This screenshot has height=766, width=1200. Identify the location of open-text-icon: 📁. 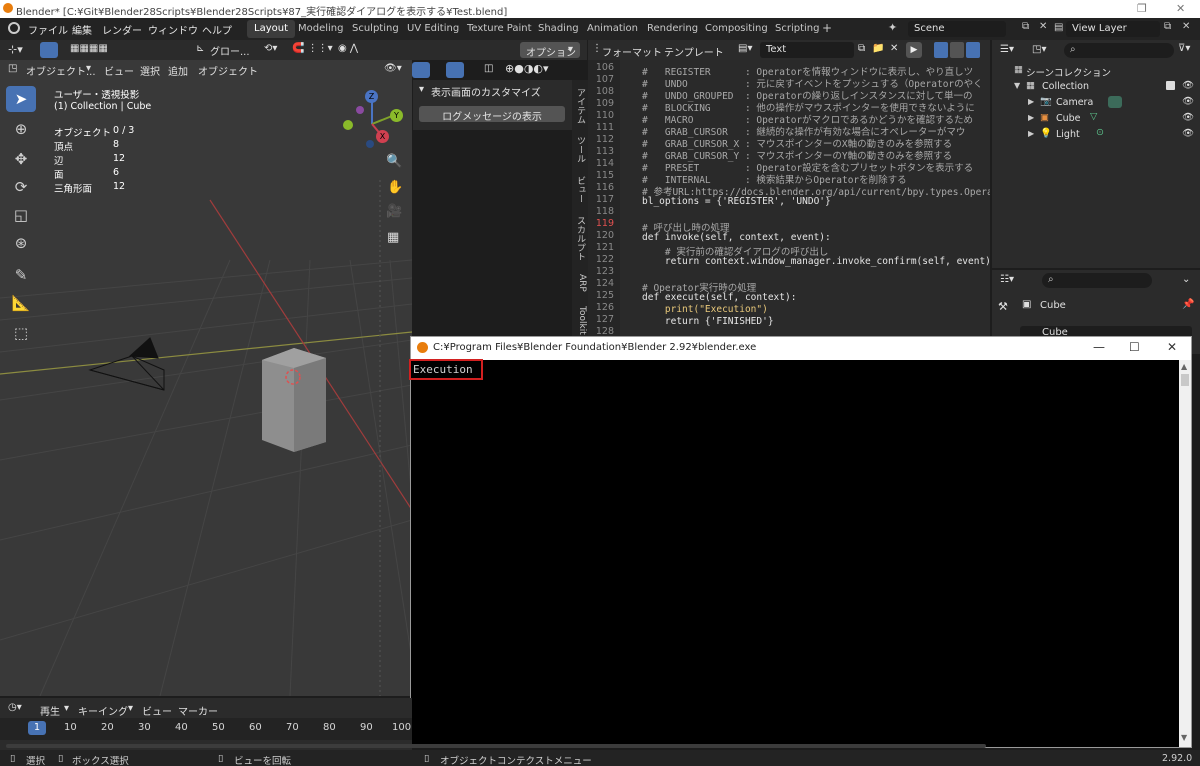
(878, 48).